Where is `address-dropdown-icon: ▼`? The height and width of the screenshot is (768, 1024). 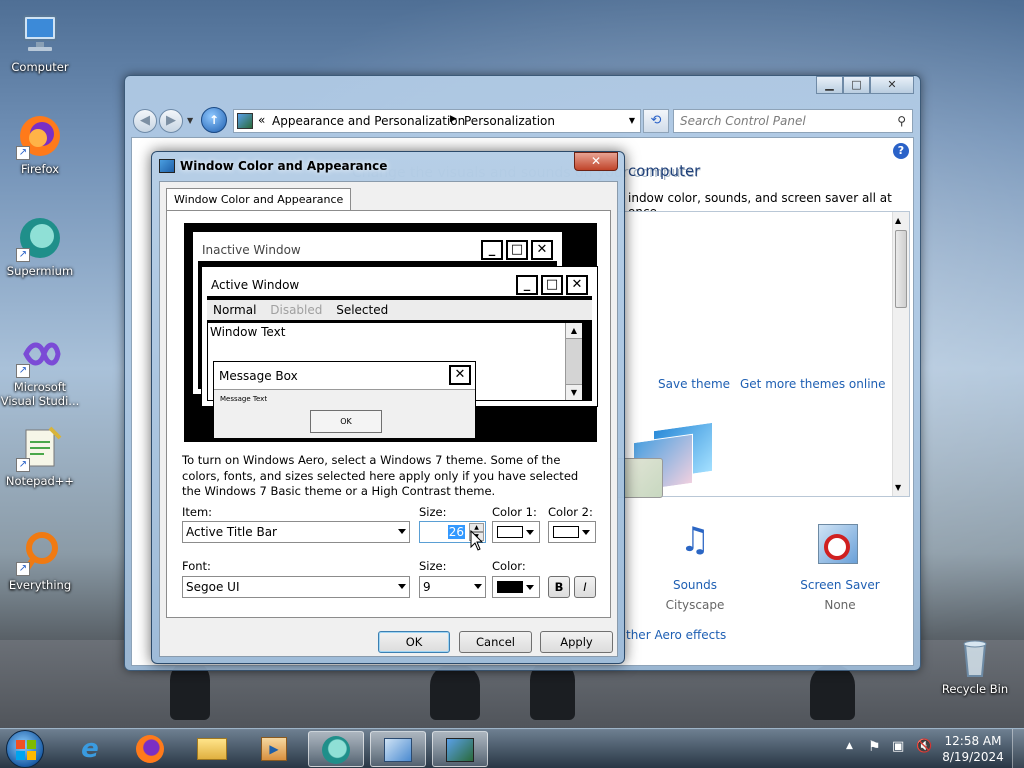
address-dropdown-icon: ▼ is located at coordinates (632, 120).